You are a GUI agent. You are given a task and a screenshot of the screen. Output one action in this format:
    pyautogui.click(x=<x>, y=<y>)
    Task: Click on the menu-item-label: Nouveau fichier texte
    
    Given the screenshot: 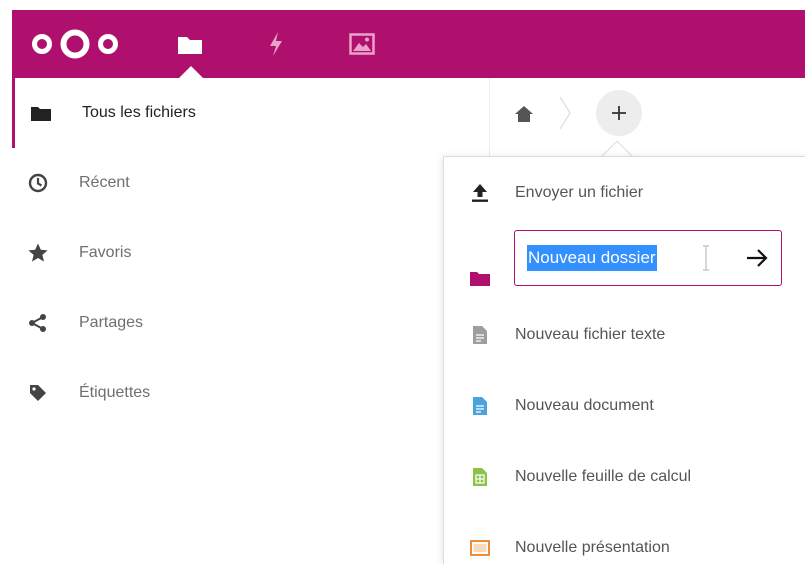 What is the action you would take?
    pyautogui.click(x=590, y=334)
    